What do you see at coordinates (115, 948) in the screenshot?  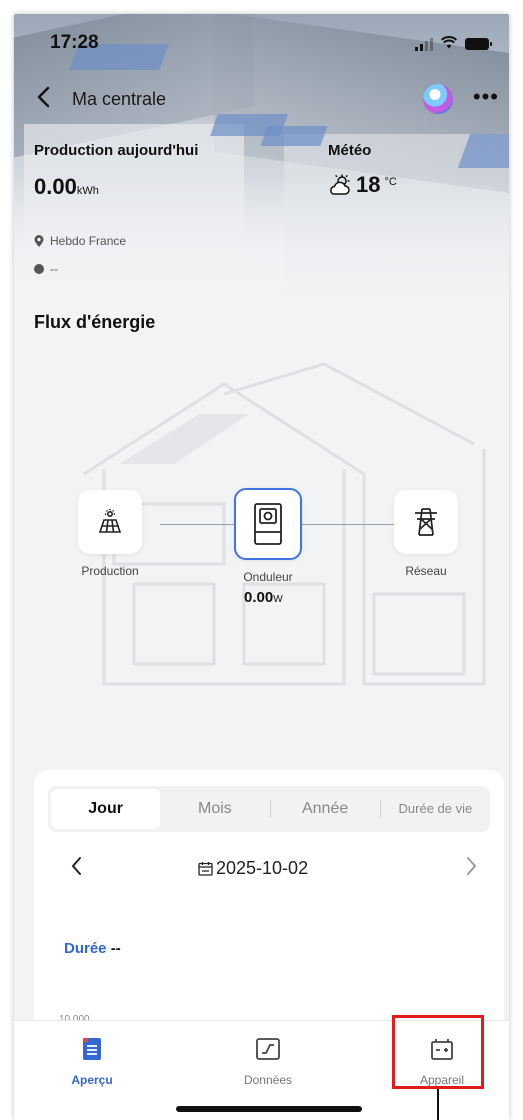 I see `duration-value: --` at bounding box center [115, 948].